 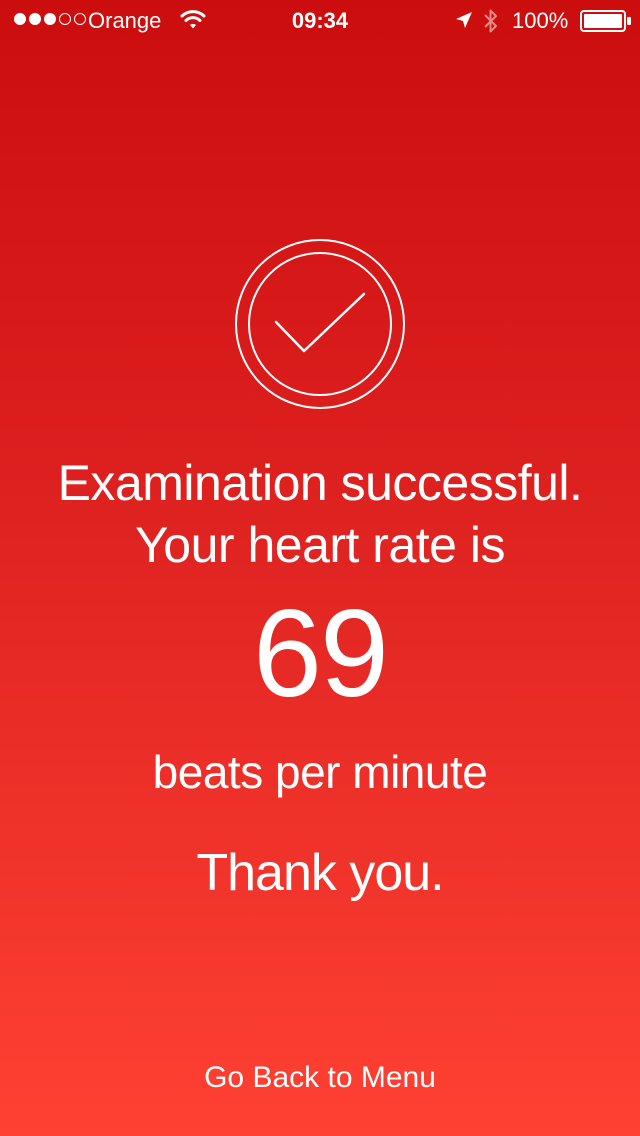 I want to click on battery-icon, so click(x=606, y=24).